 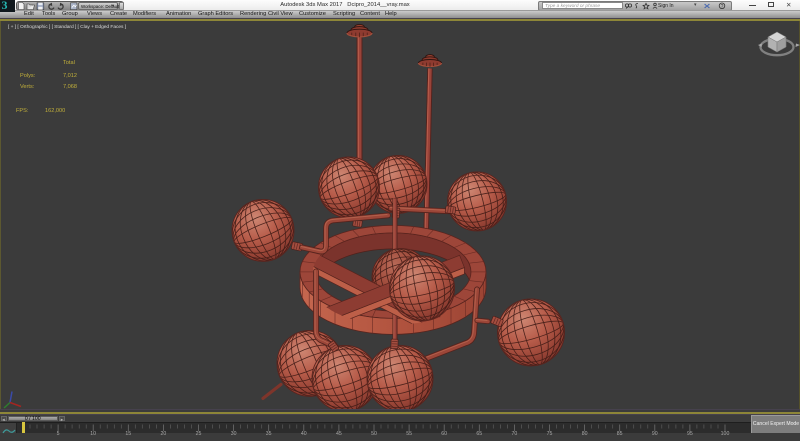 I want to click on svg-text: 85, so click(x=620, y=433).